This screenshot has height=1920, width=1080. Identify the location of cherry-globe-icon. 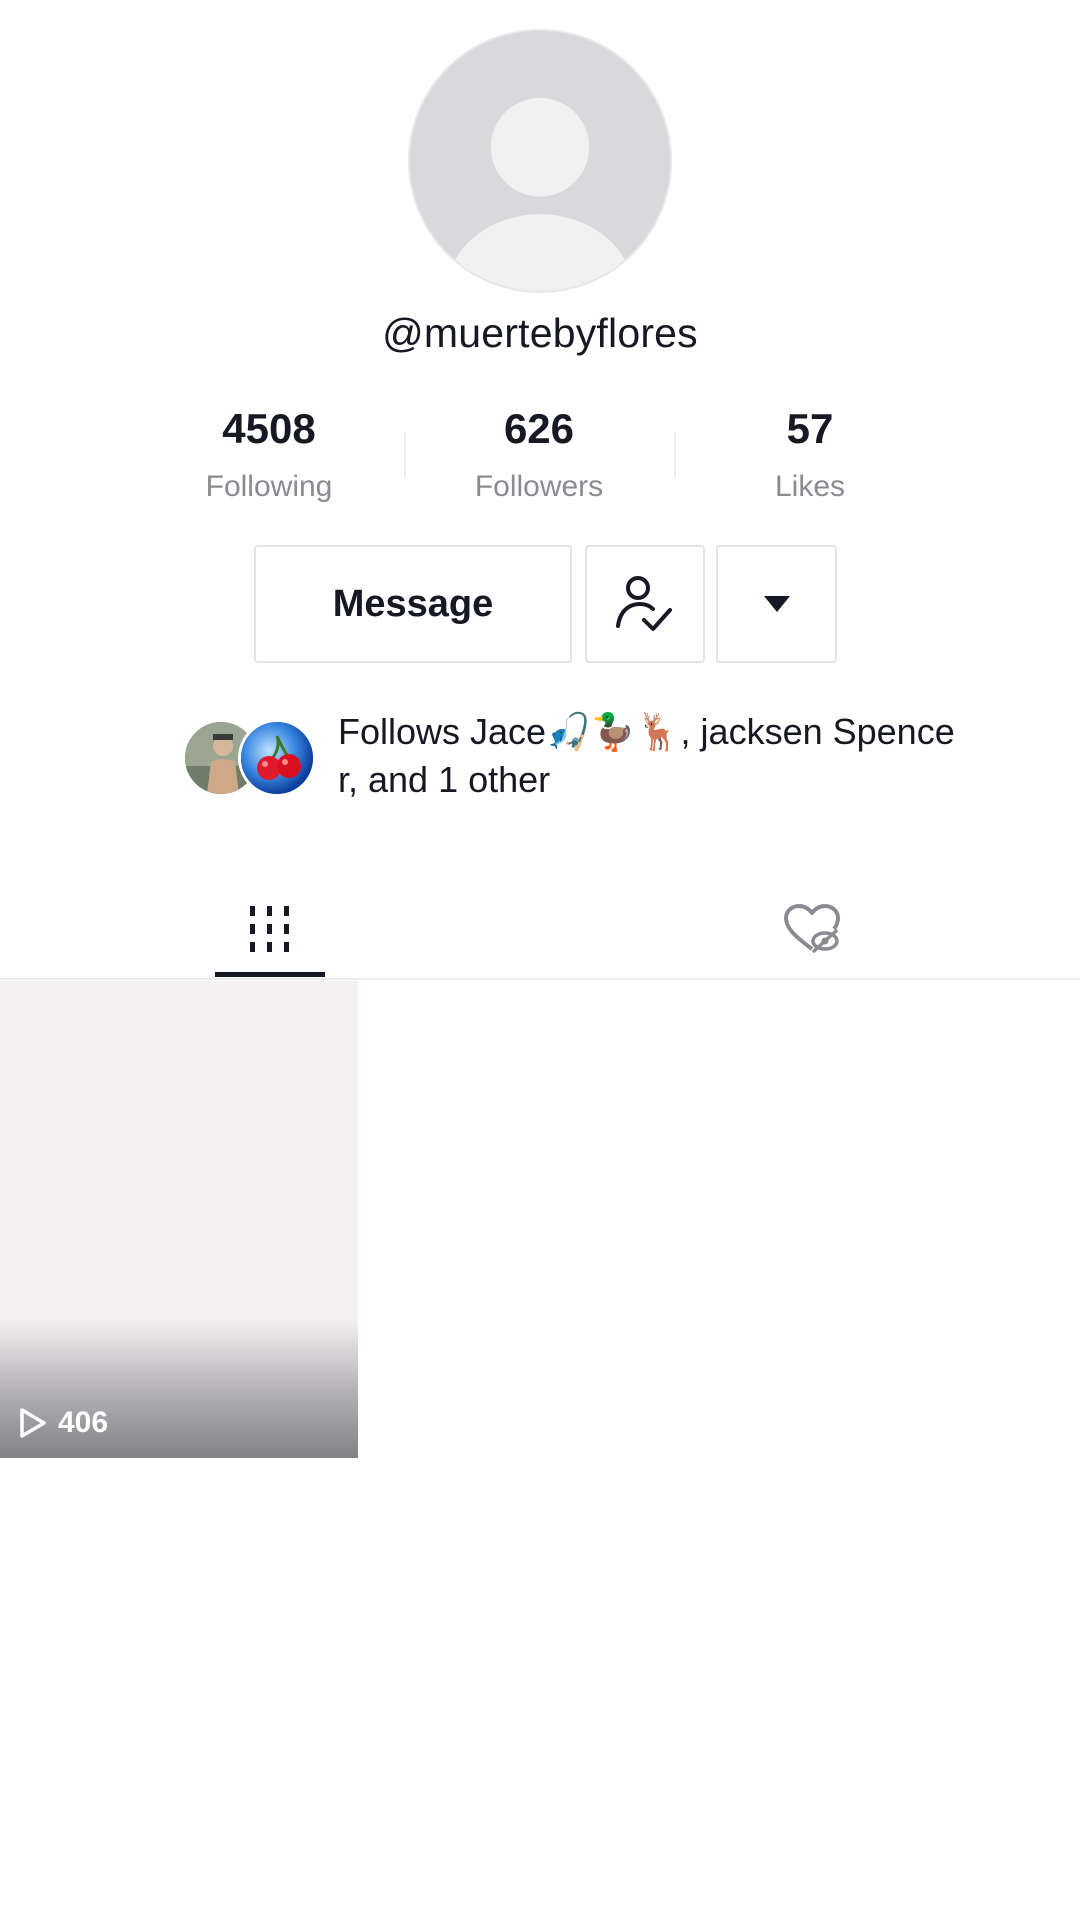
(277, 758).